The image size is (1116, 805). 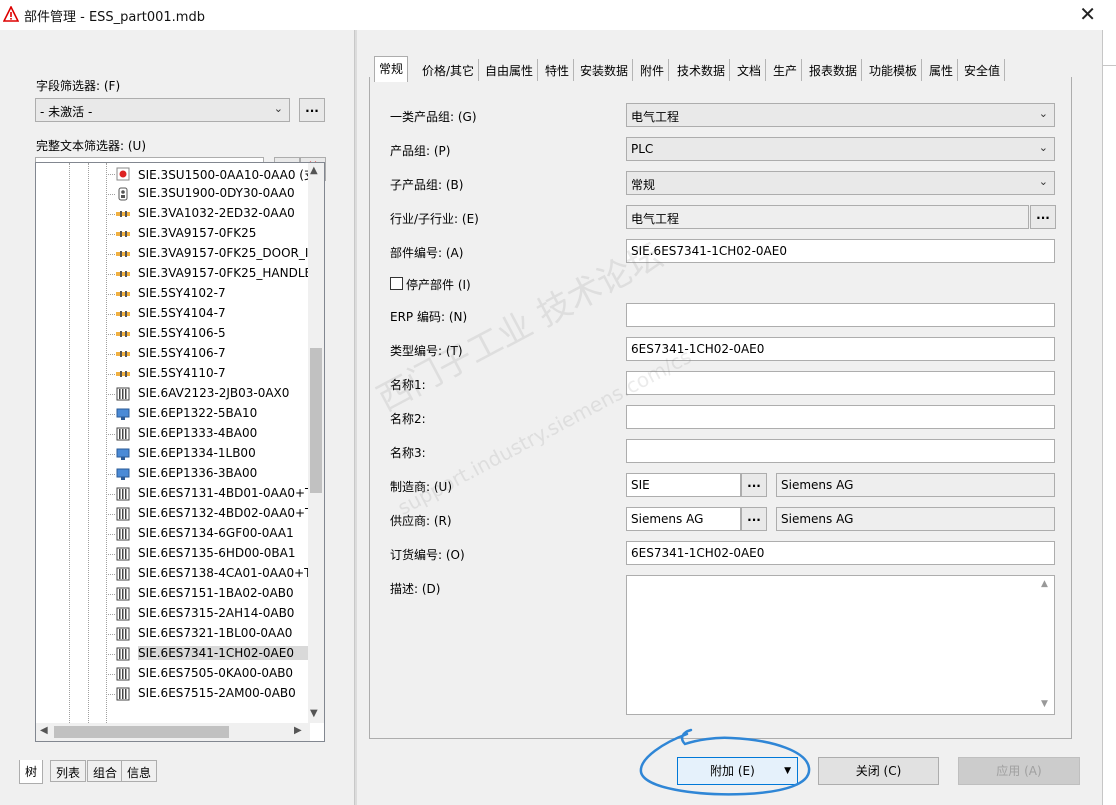 What do you see at coordinates (415, 589) in the screenshot?
I see `description-label: 描述: (D)` at bounding box center [415, 589].